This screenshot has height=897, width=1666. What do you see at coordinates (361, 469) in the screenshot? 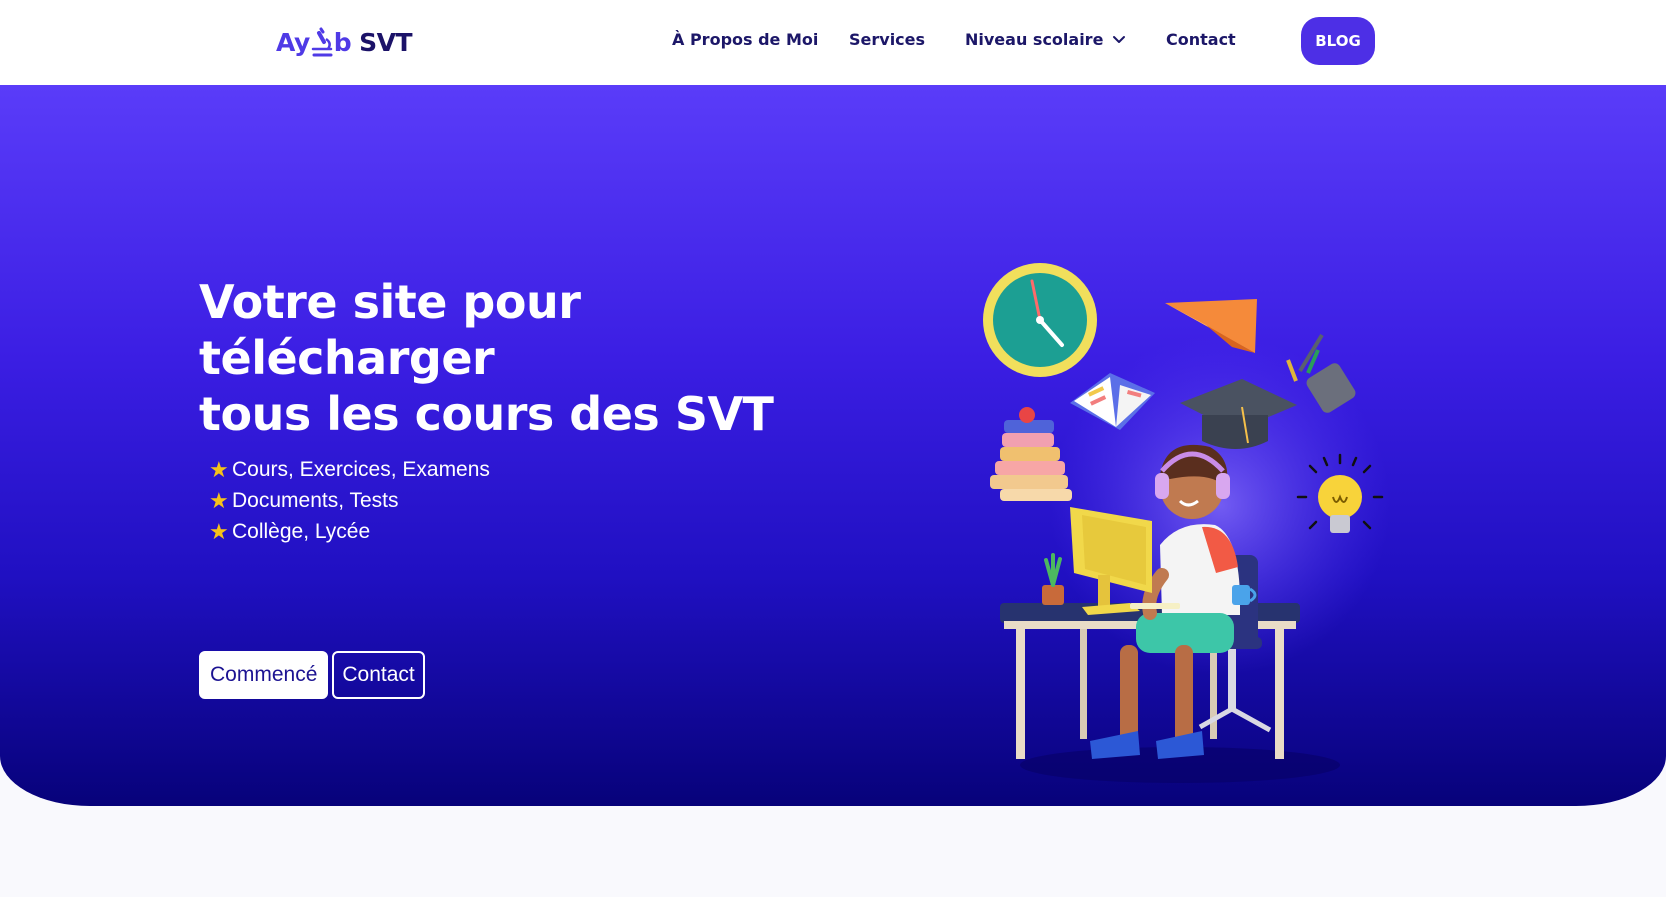
I see `feature-text: Cours, Exercices, Examens` at bounding box center [361, 469].